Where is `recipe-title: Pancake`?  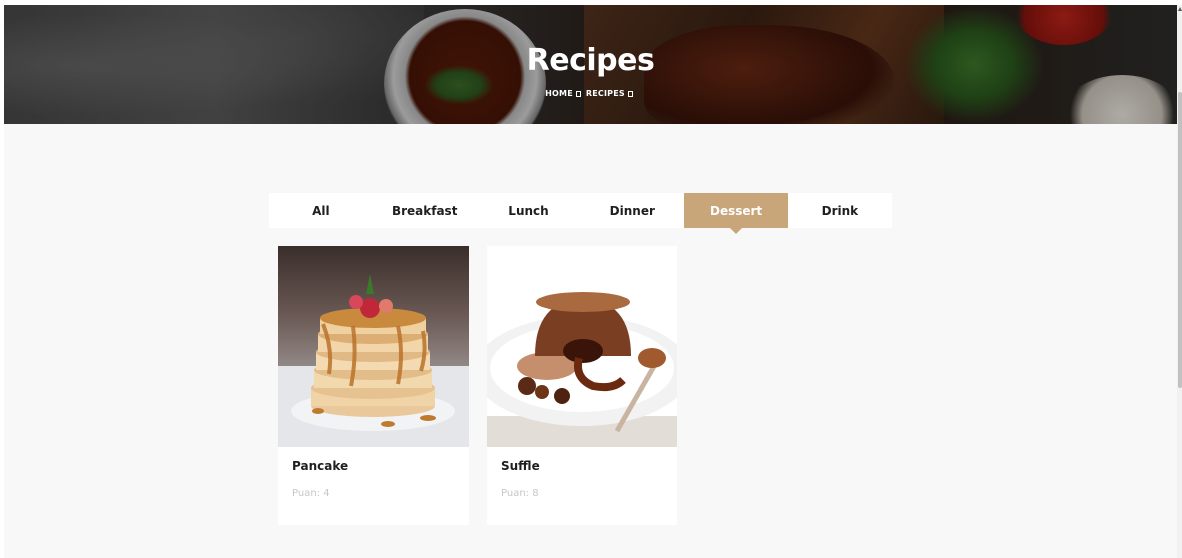
recipe-title: Pancake is located at coordinates (320, 466).